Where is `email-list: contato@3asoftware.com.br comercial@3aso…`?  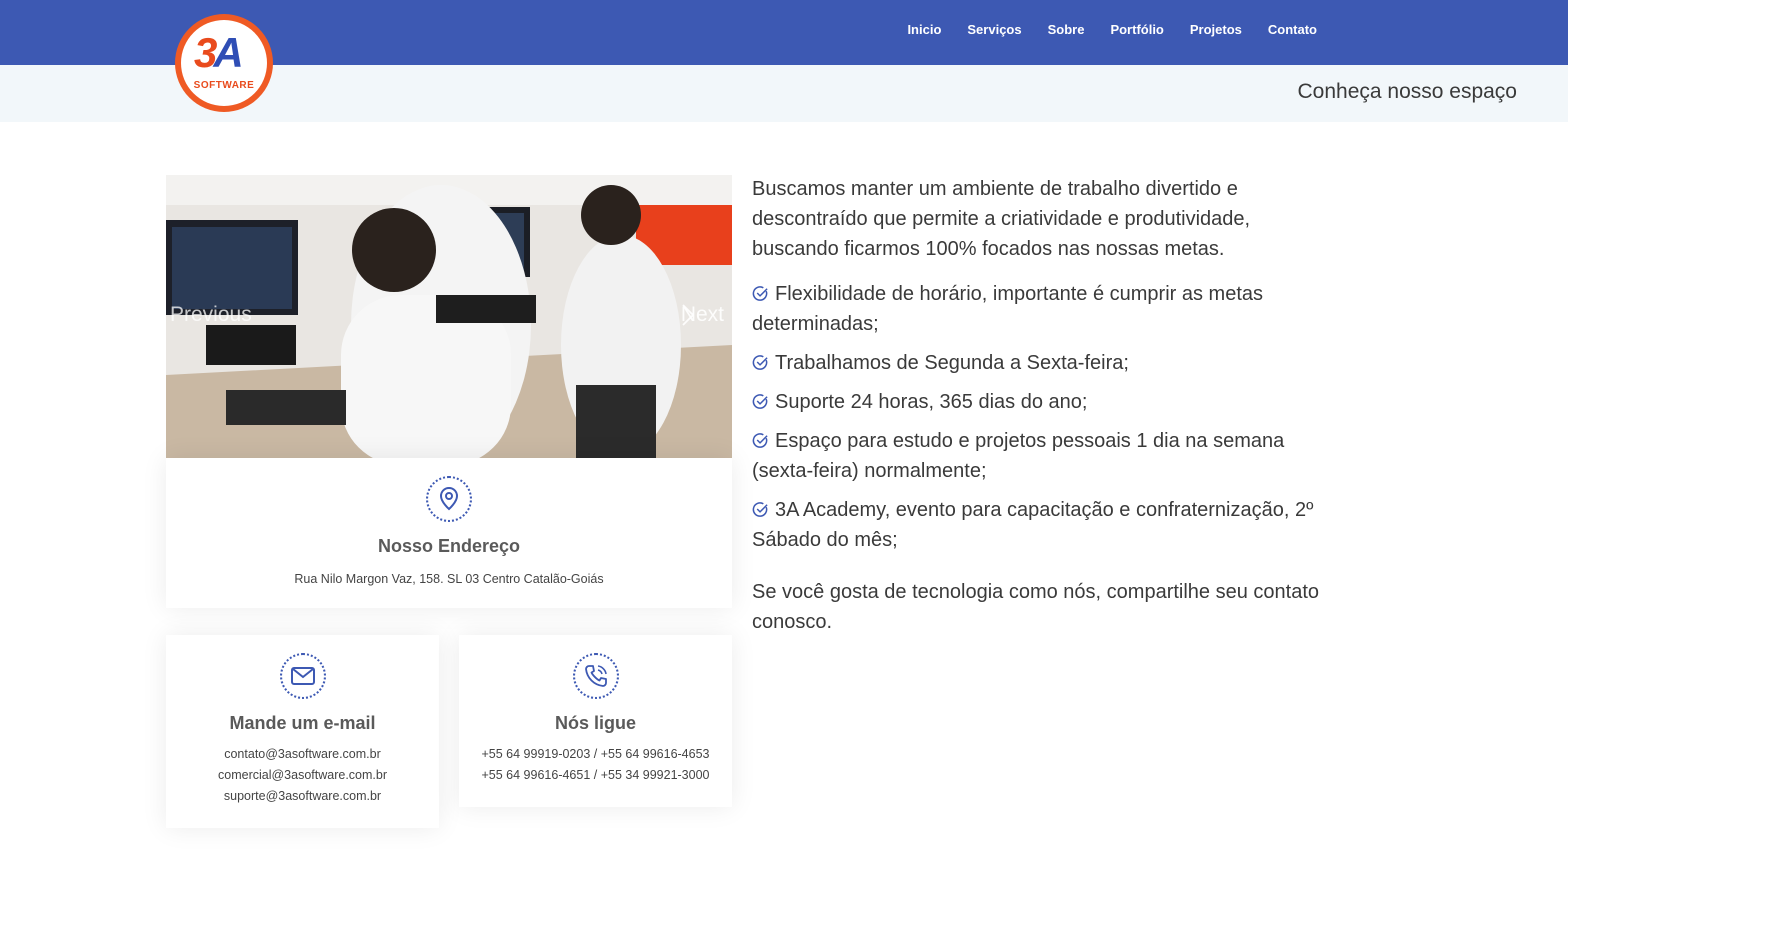
email-list: contato@3asoftware.com.br comercial@3aso… is located at coordinates (302, 775).